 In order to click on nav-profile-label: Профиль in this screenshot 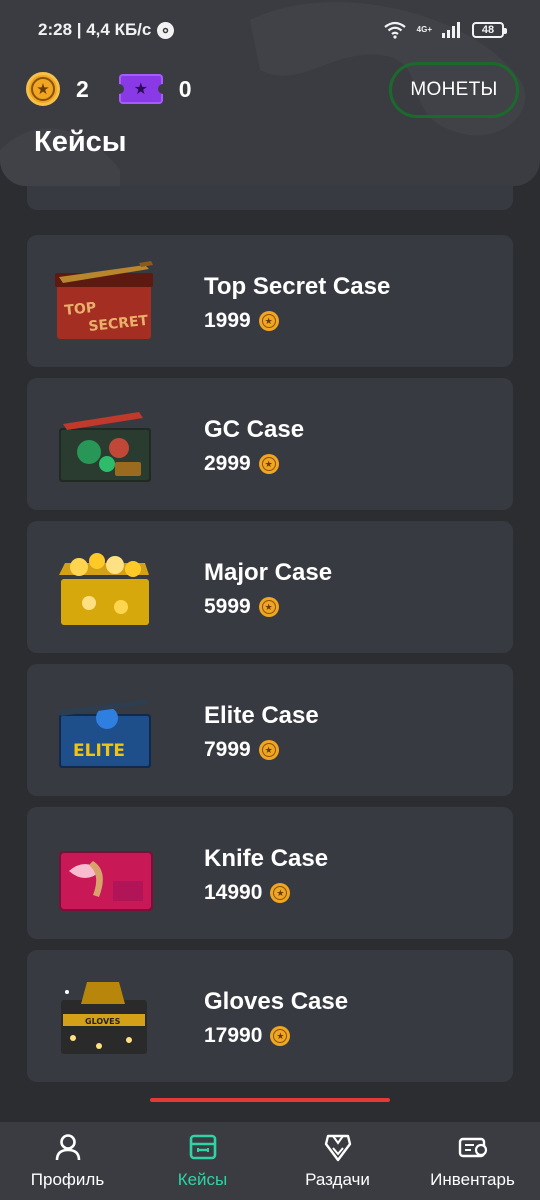, I will do `click(67, 1179)`.